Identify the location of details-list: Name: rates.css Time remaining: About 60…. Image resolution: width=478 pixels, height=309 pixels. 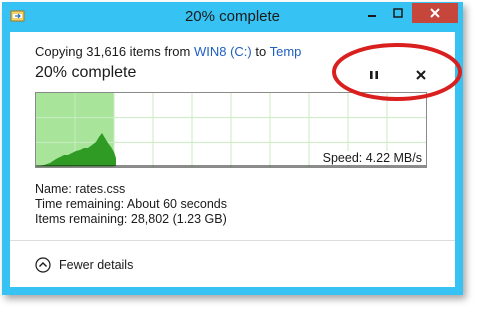
(131, 204).